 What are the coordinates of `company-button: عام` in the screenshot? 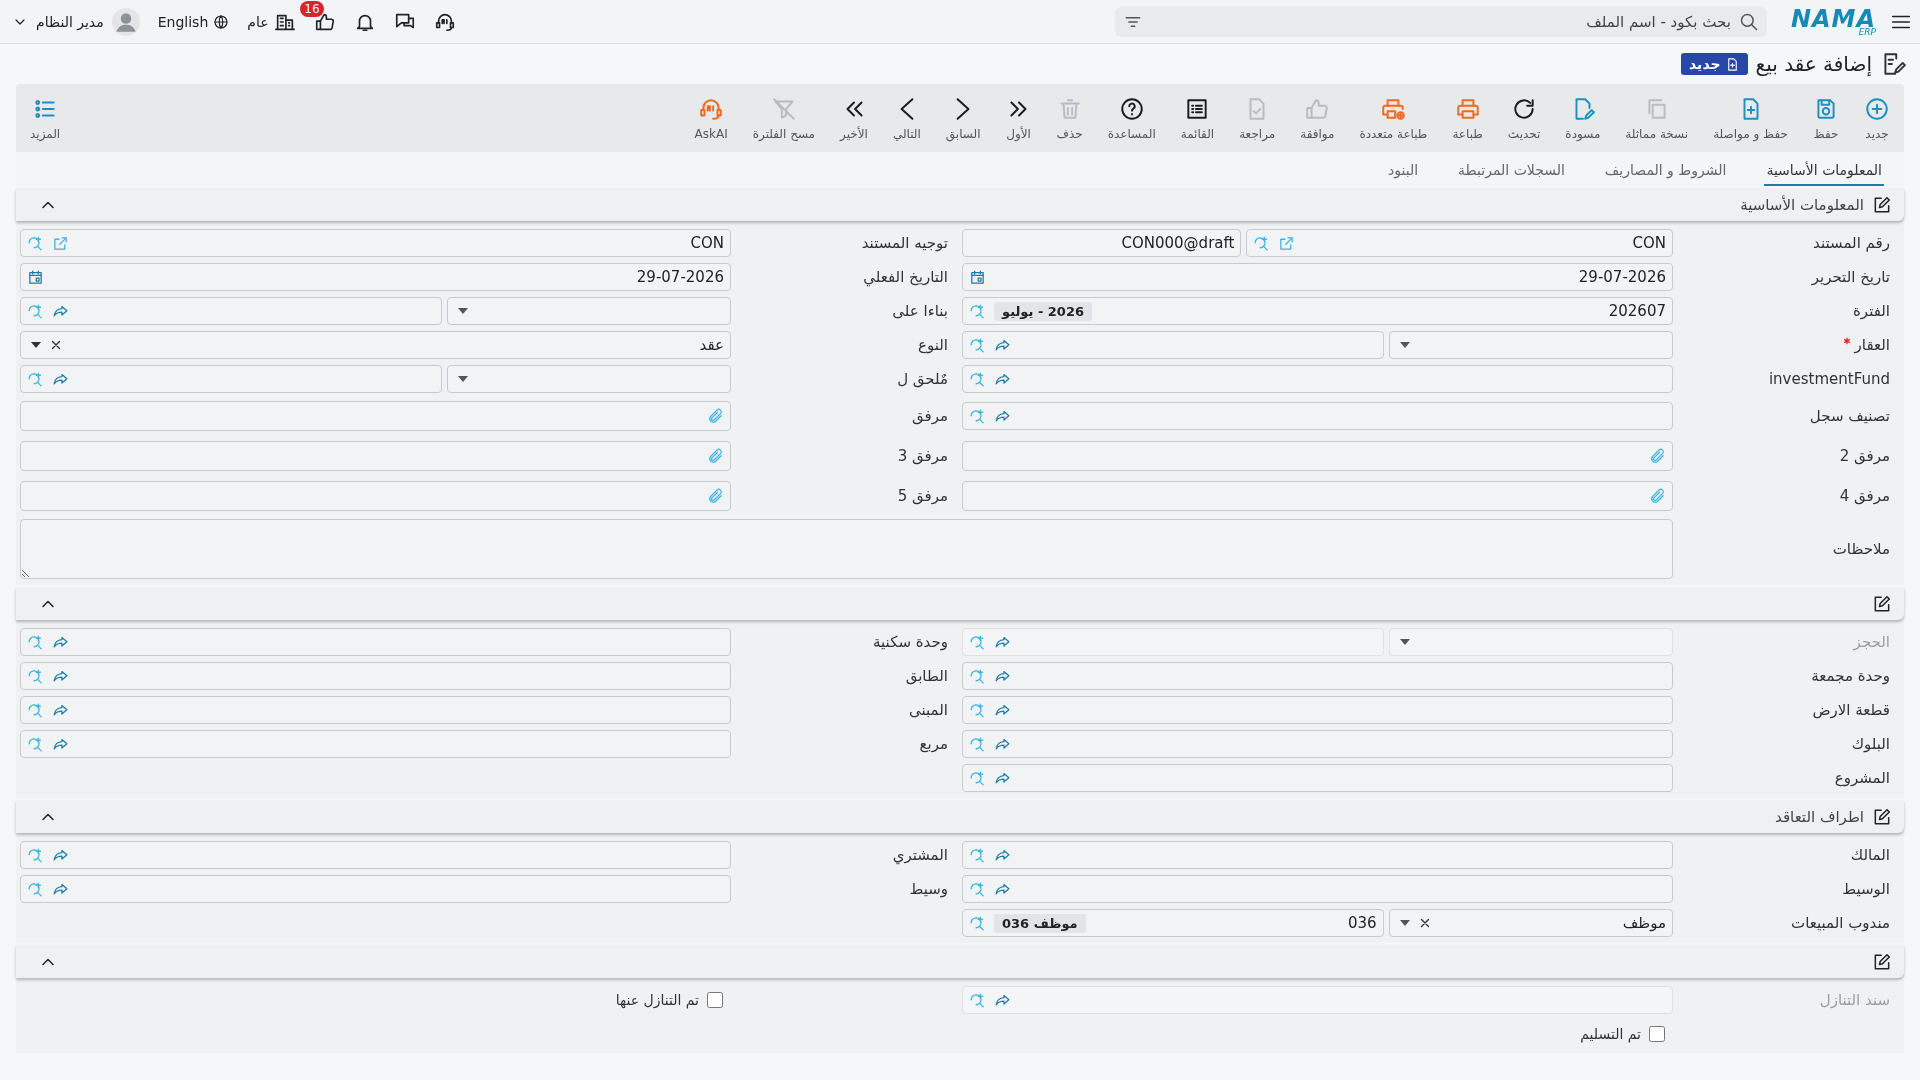 It's located at (271, 21).